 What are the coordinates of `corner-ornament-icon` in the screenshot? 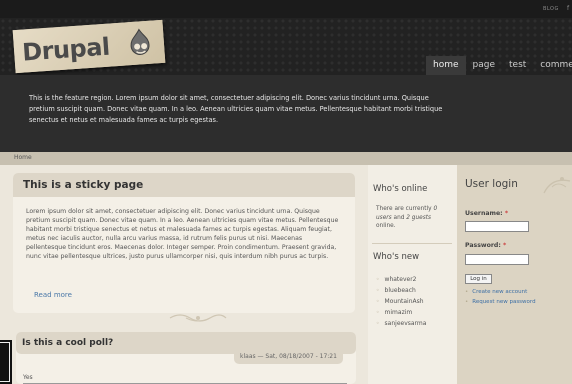 It's located at (557, 185).